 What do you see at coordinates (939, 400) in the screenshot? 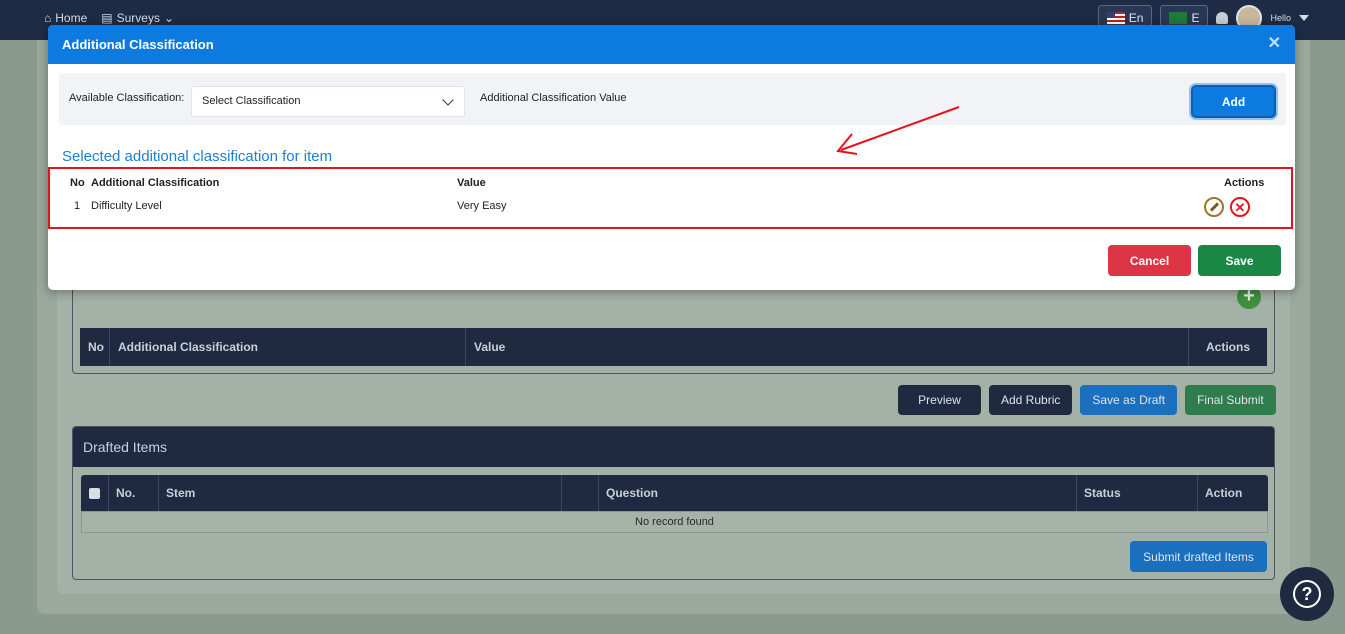
I see `preview-button: Preview` at bounding box center [939, 400].